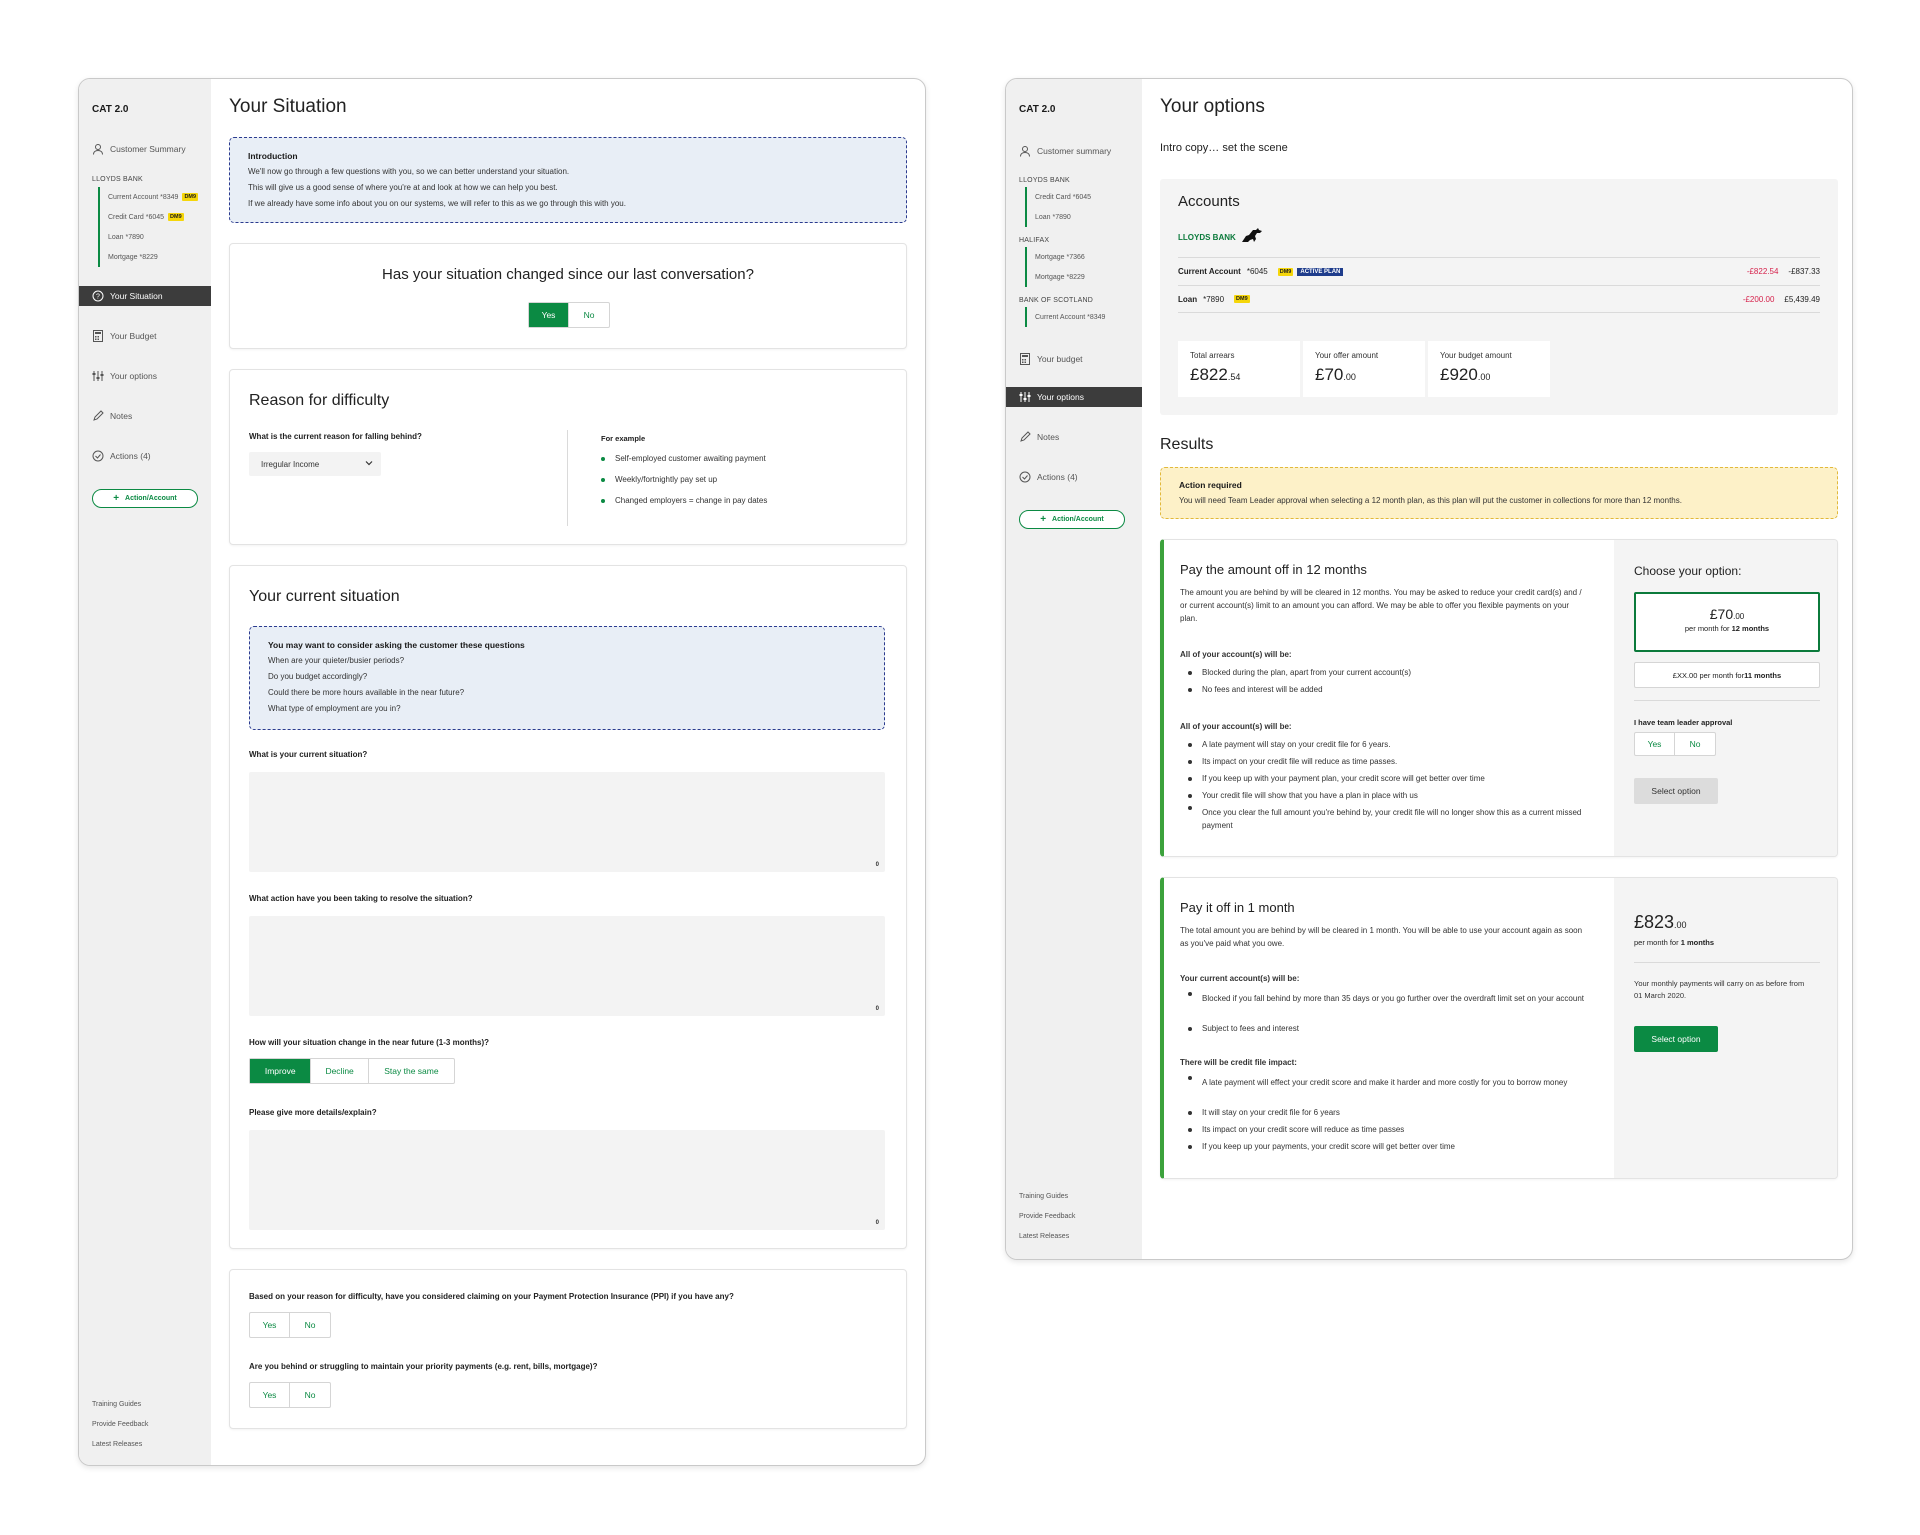  I want to click on sidebar-account: Credit Card *6045 DM9, so click(153, 217).